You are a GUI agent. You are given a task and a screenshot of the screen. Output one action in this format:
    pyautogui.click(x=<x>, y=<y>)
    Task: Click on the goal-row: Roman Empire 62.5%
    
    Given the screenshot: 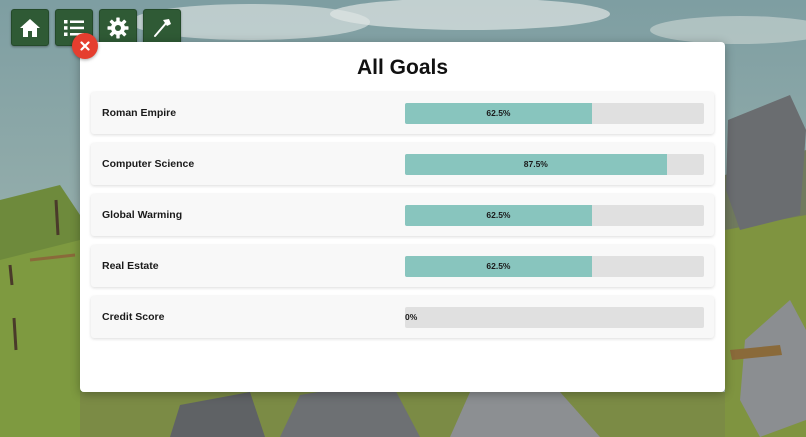 What is the action you would take?
    pyautogui.click(x=402, y=113)
    